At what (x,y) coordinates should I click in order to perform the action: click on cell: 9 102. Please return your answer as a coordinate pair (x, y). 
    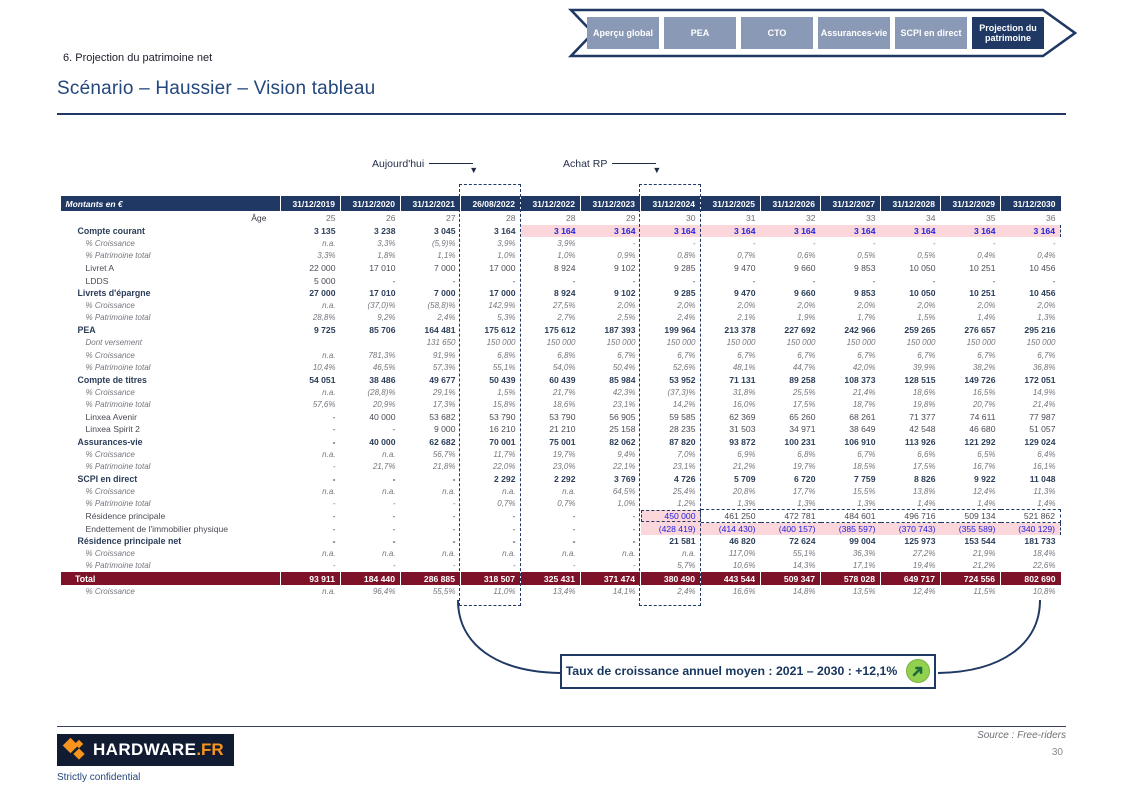
    Looking at the image, I should click on (624, 268).